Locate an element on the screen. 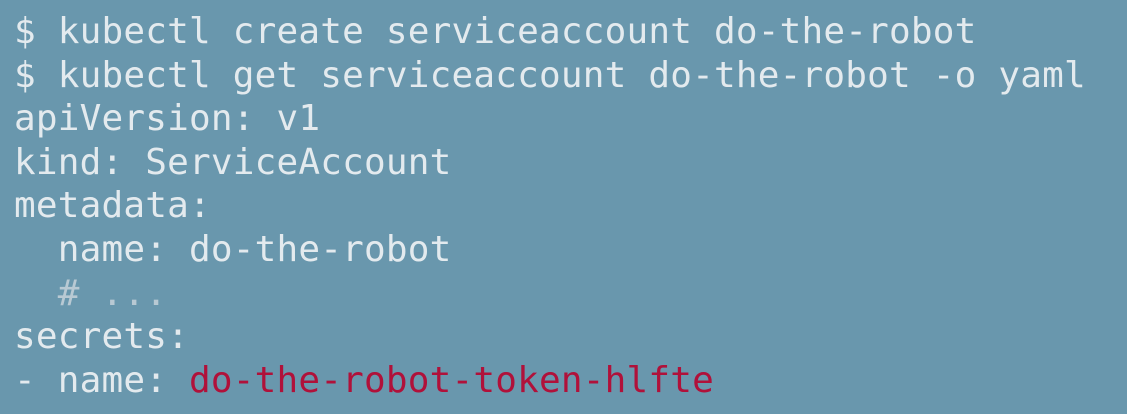  secret-name-key: - name: is located at coordinates (101, 380).